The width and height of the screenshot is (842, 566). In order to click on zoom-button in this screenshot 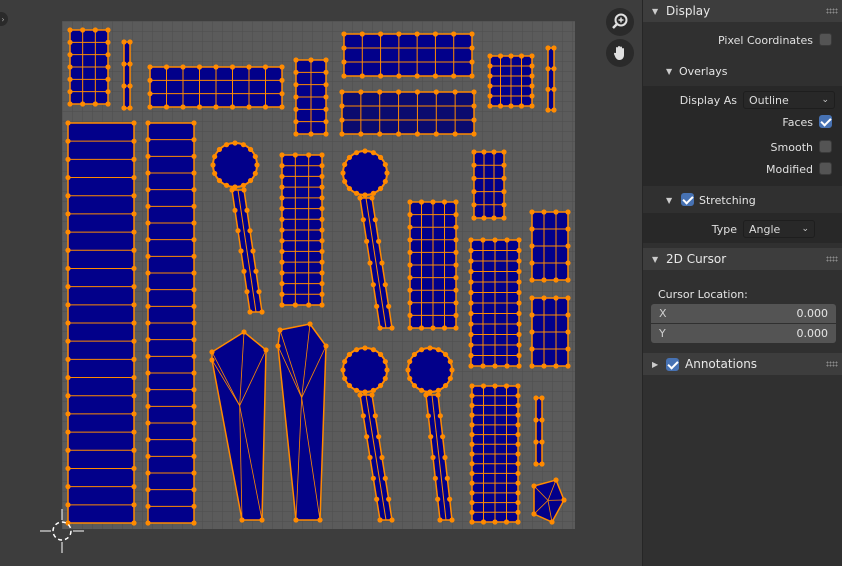, I will do `click(620, 22)`.